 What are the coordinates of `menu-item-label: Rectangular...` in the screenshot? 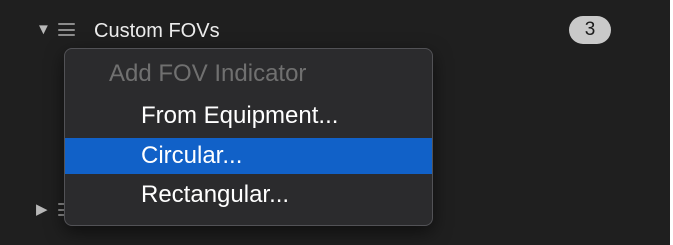 It's located at (215, 194).